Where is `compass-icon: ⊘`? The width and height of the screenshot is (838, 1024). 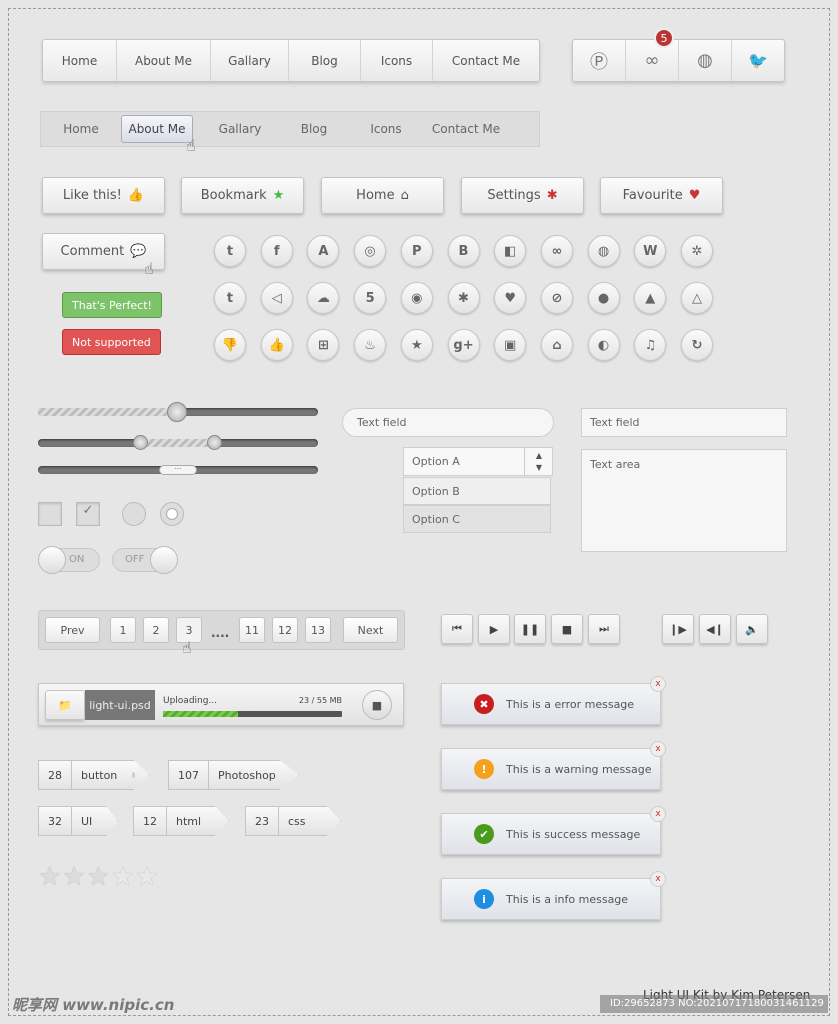
compass-icon: ⊘ is located at coordinates (556, 298).